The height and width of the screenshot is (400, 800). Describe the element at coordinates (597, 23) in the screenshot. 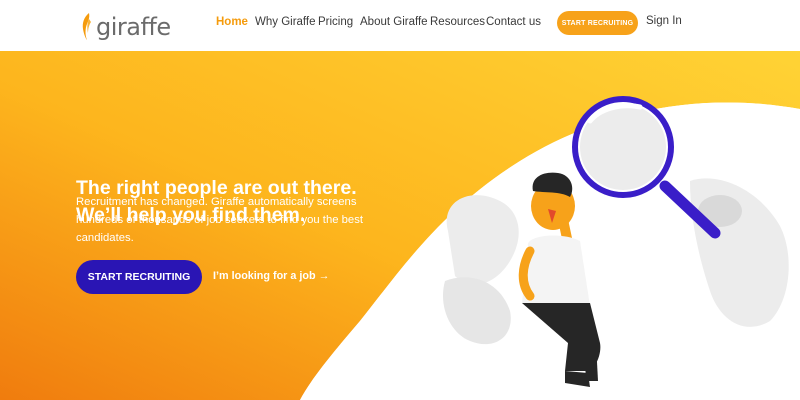

I see `nav-start-recruiting-button: START RECRUITING` at that location.